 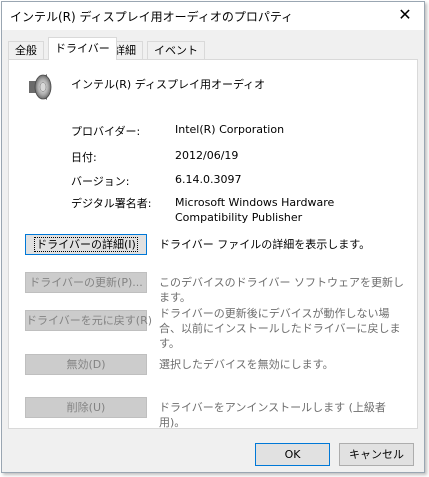 What do you see at coordinates (40, 87) in the screenshot?
I see `speaker-icon` at bounding box center [40, 87].